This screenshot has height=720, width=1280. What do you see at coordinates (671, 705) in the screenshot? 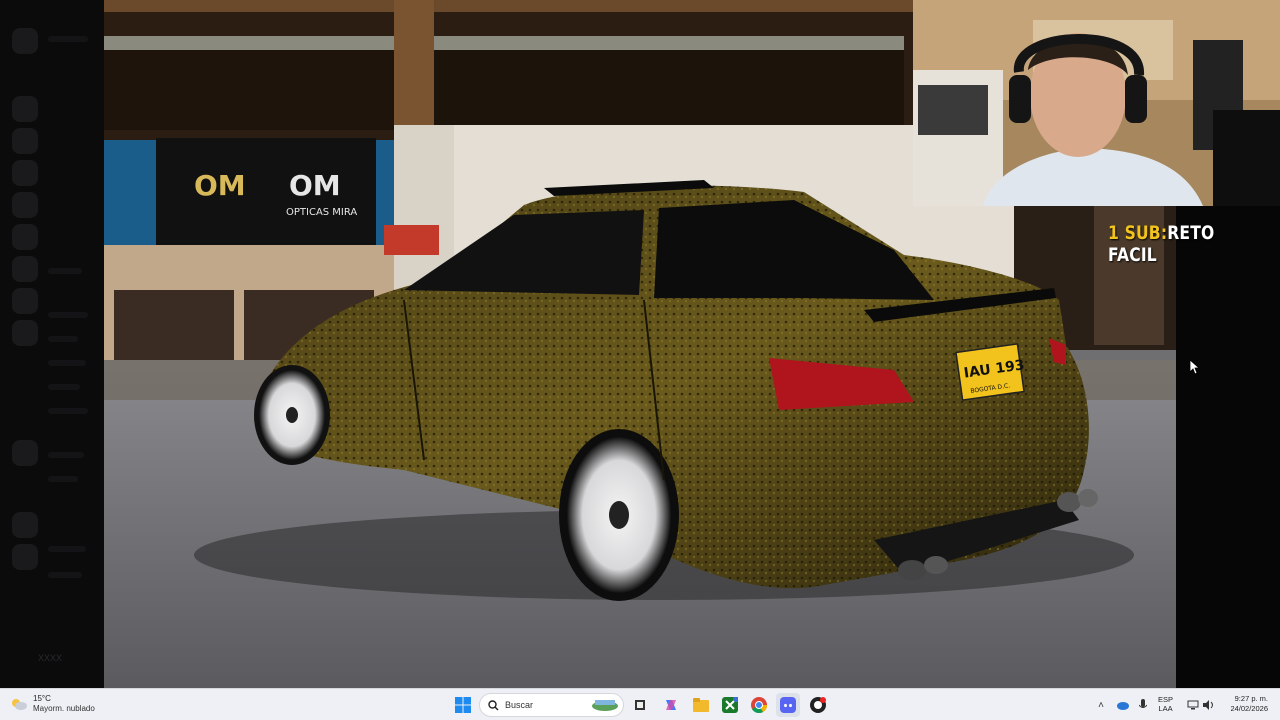
I see `copilot-icon` at bounding box center [671, 705].